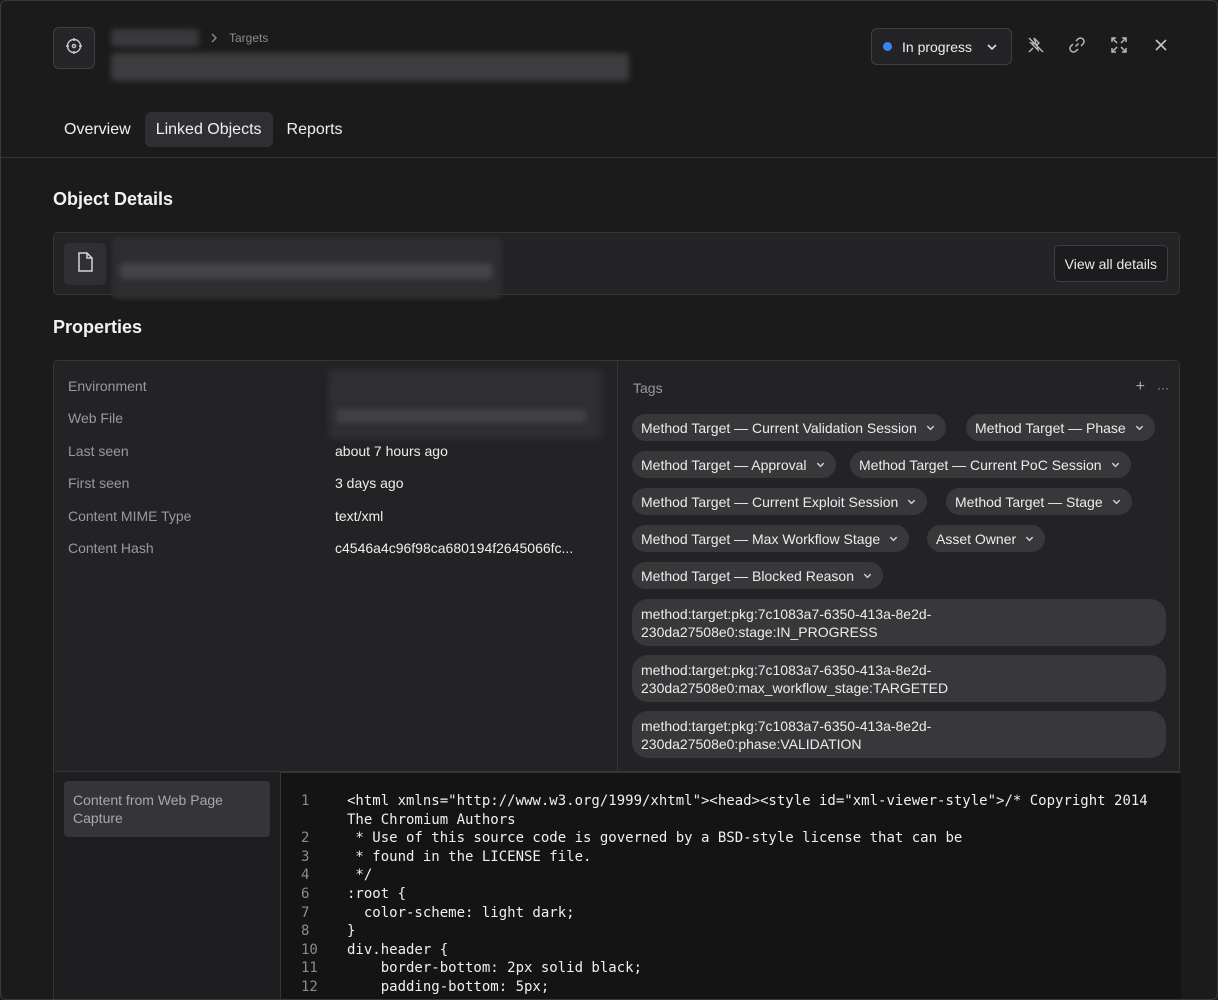 The height and width of the screenshot is (1000, 1218). Describe the element at coordinates (461, 416) in the screenshot. I see `webfile-value-redacted` at that location.